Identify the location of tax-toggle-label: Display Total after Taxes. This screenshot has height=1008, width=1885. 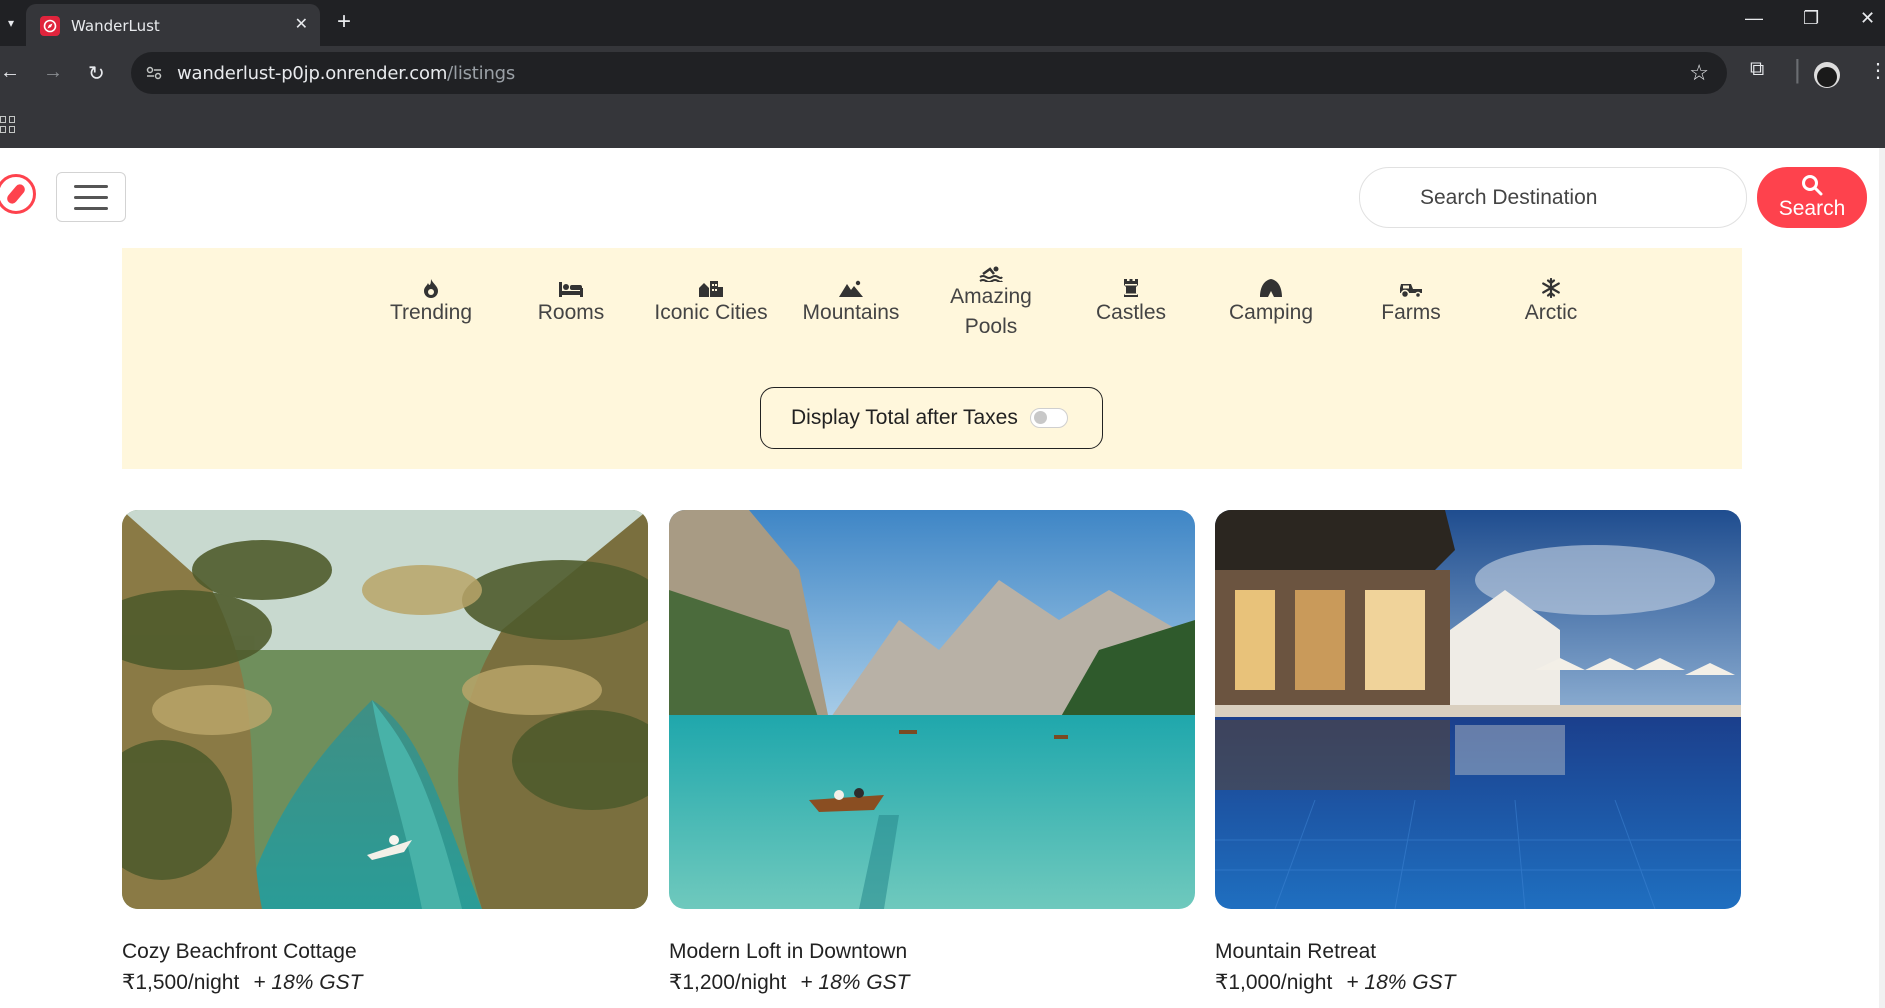
(904, 417).